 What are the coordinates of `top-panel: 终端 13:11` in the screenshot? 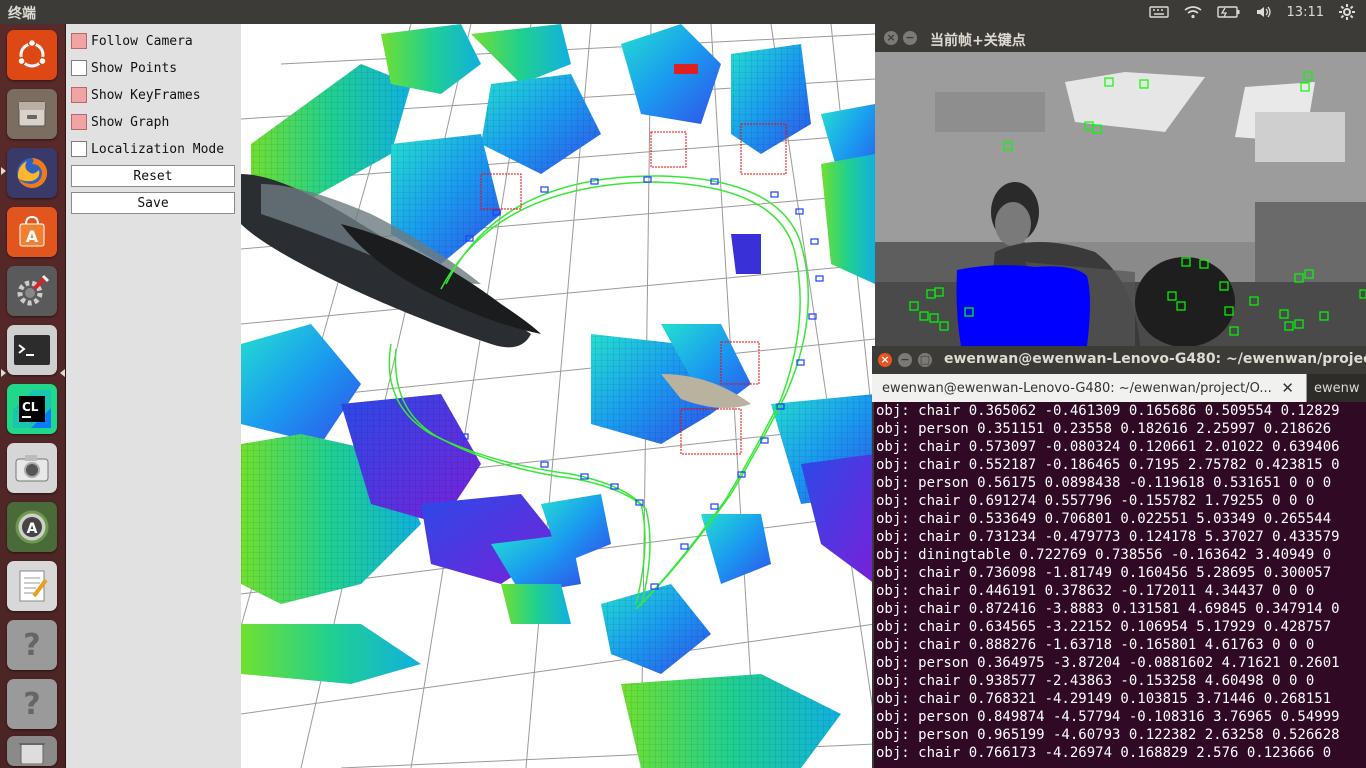 It's located at (683, 12).